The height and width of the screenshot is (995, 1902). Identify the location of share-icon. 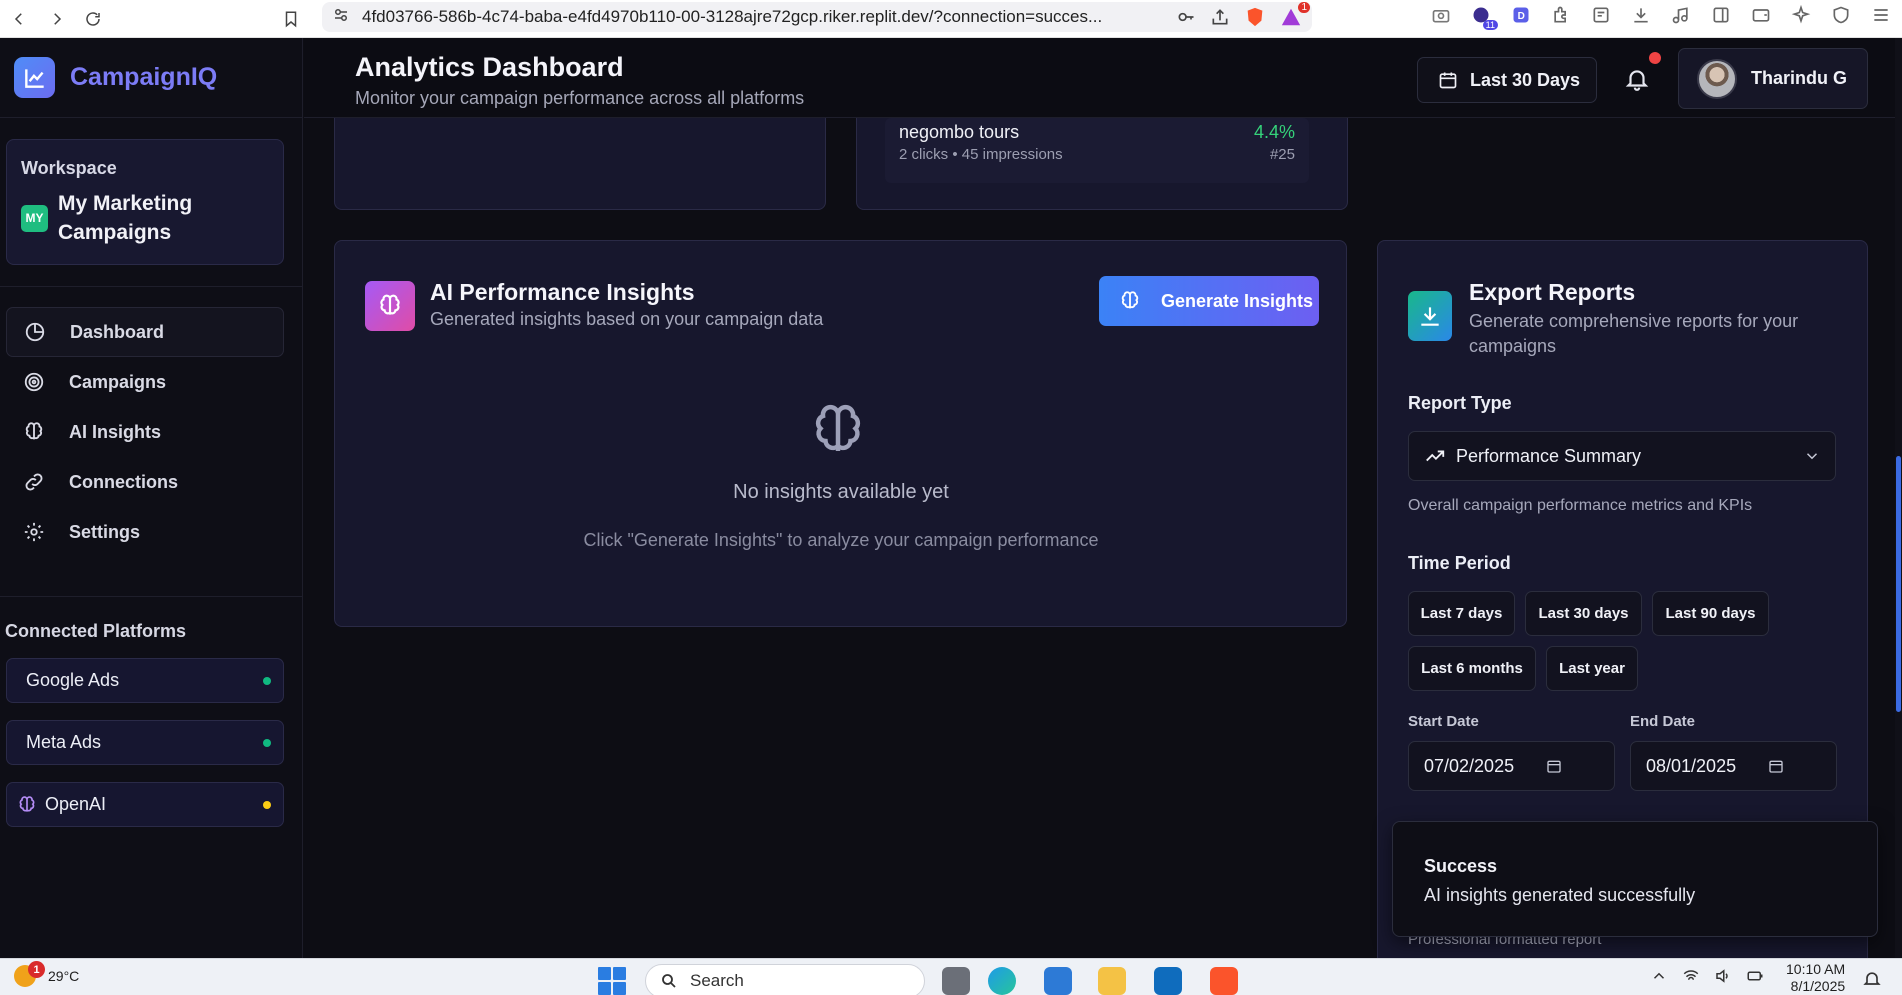
(1220, 17).